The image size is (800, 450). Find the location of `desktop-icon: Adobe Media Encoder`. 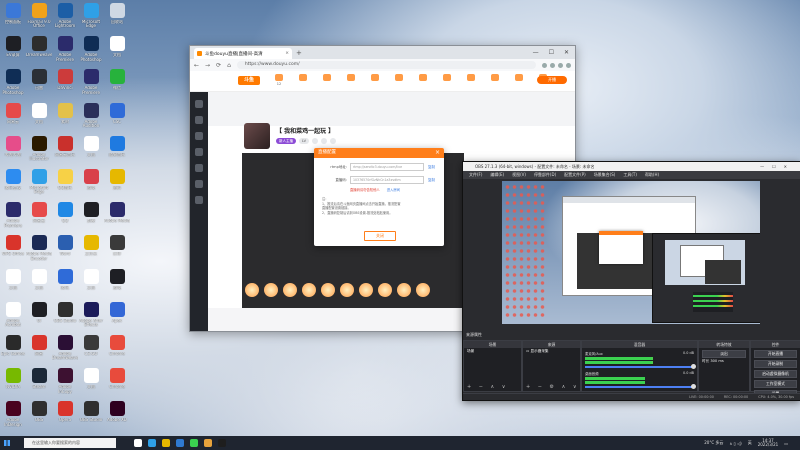

desktop-icon: Adobe Media Encoder is located at coordinates (39, 248).